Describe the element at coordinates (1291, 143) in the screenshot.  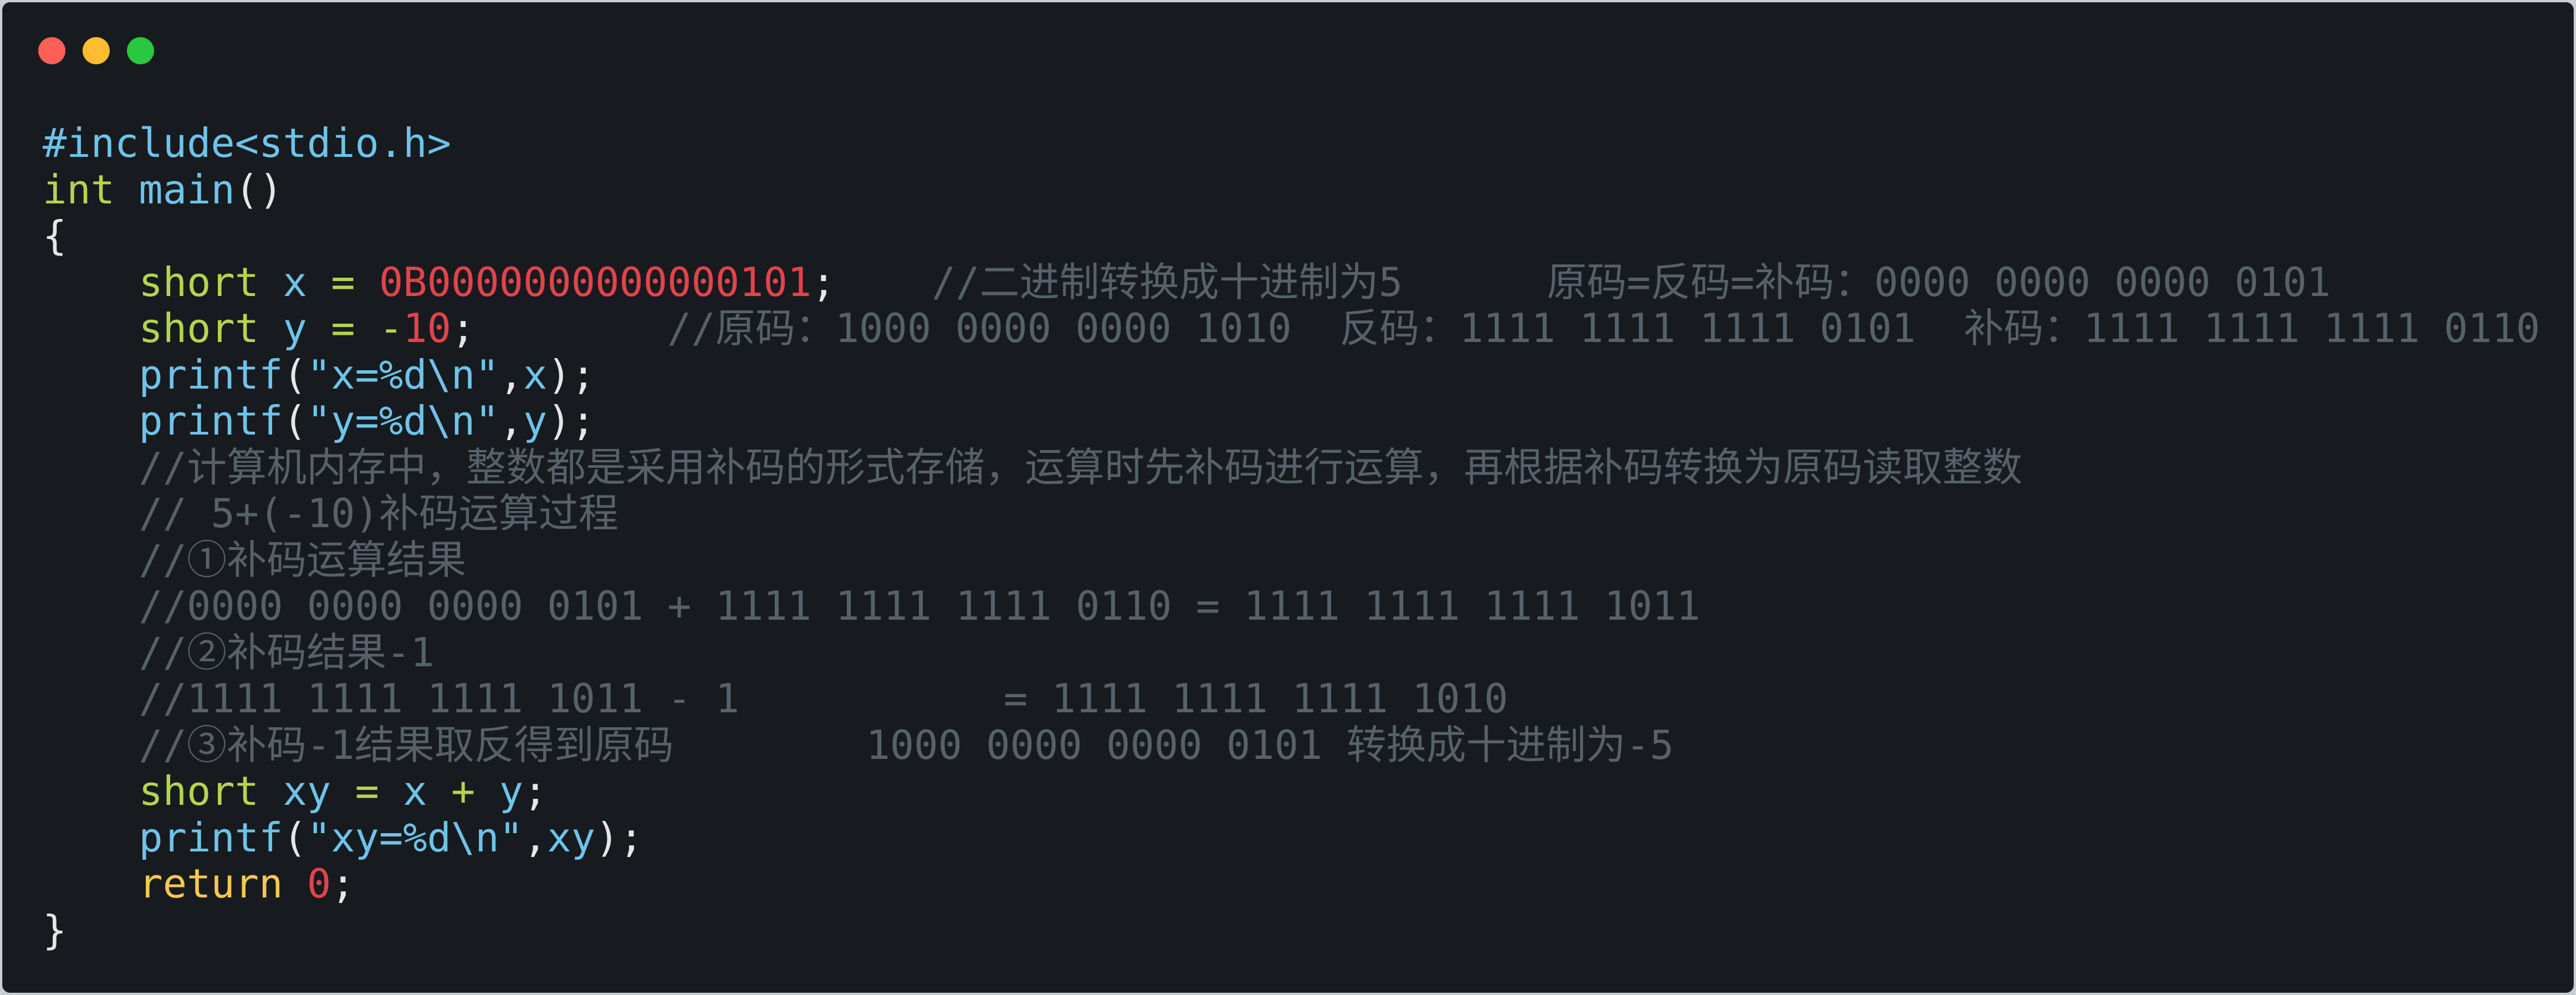
I see `code-line: #include<stdio.h>` at that location.